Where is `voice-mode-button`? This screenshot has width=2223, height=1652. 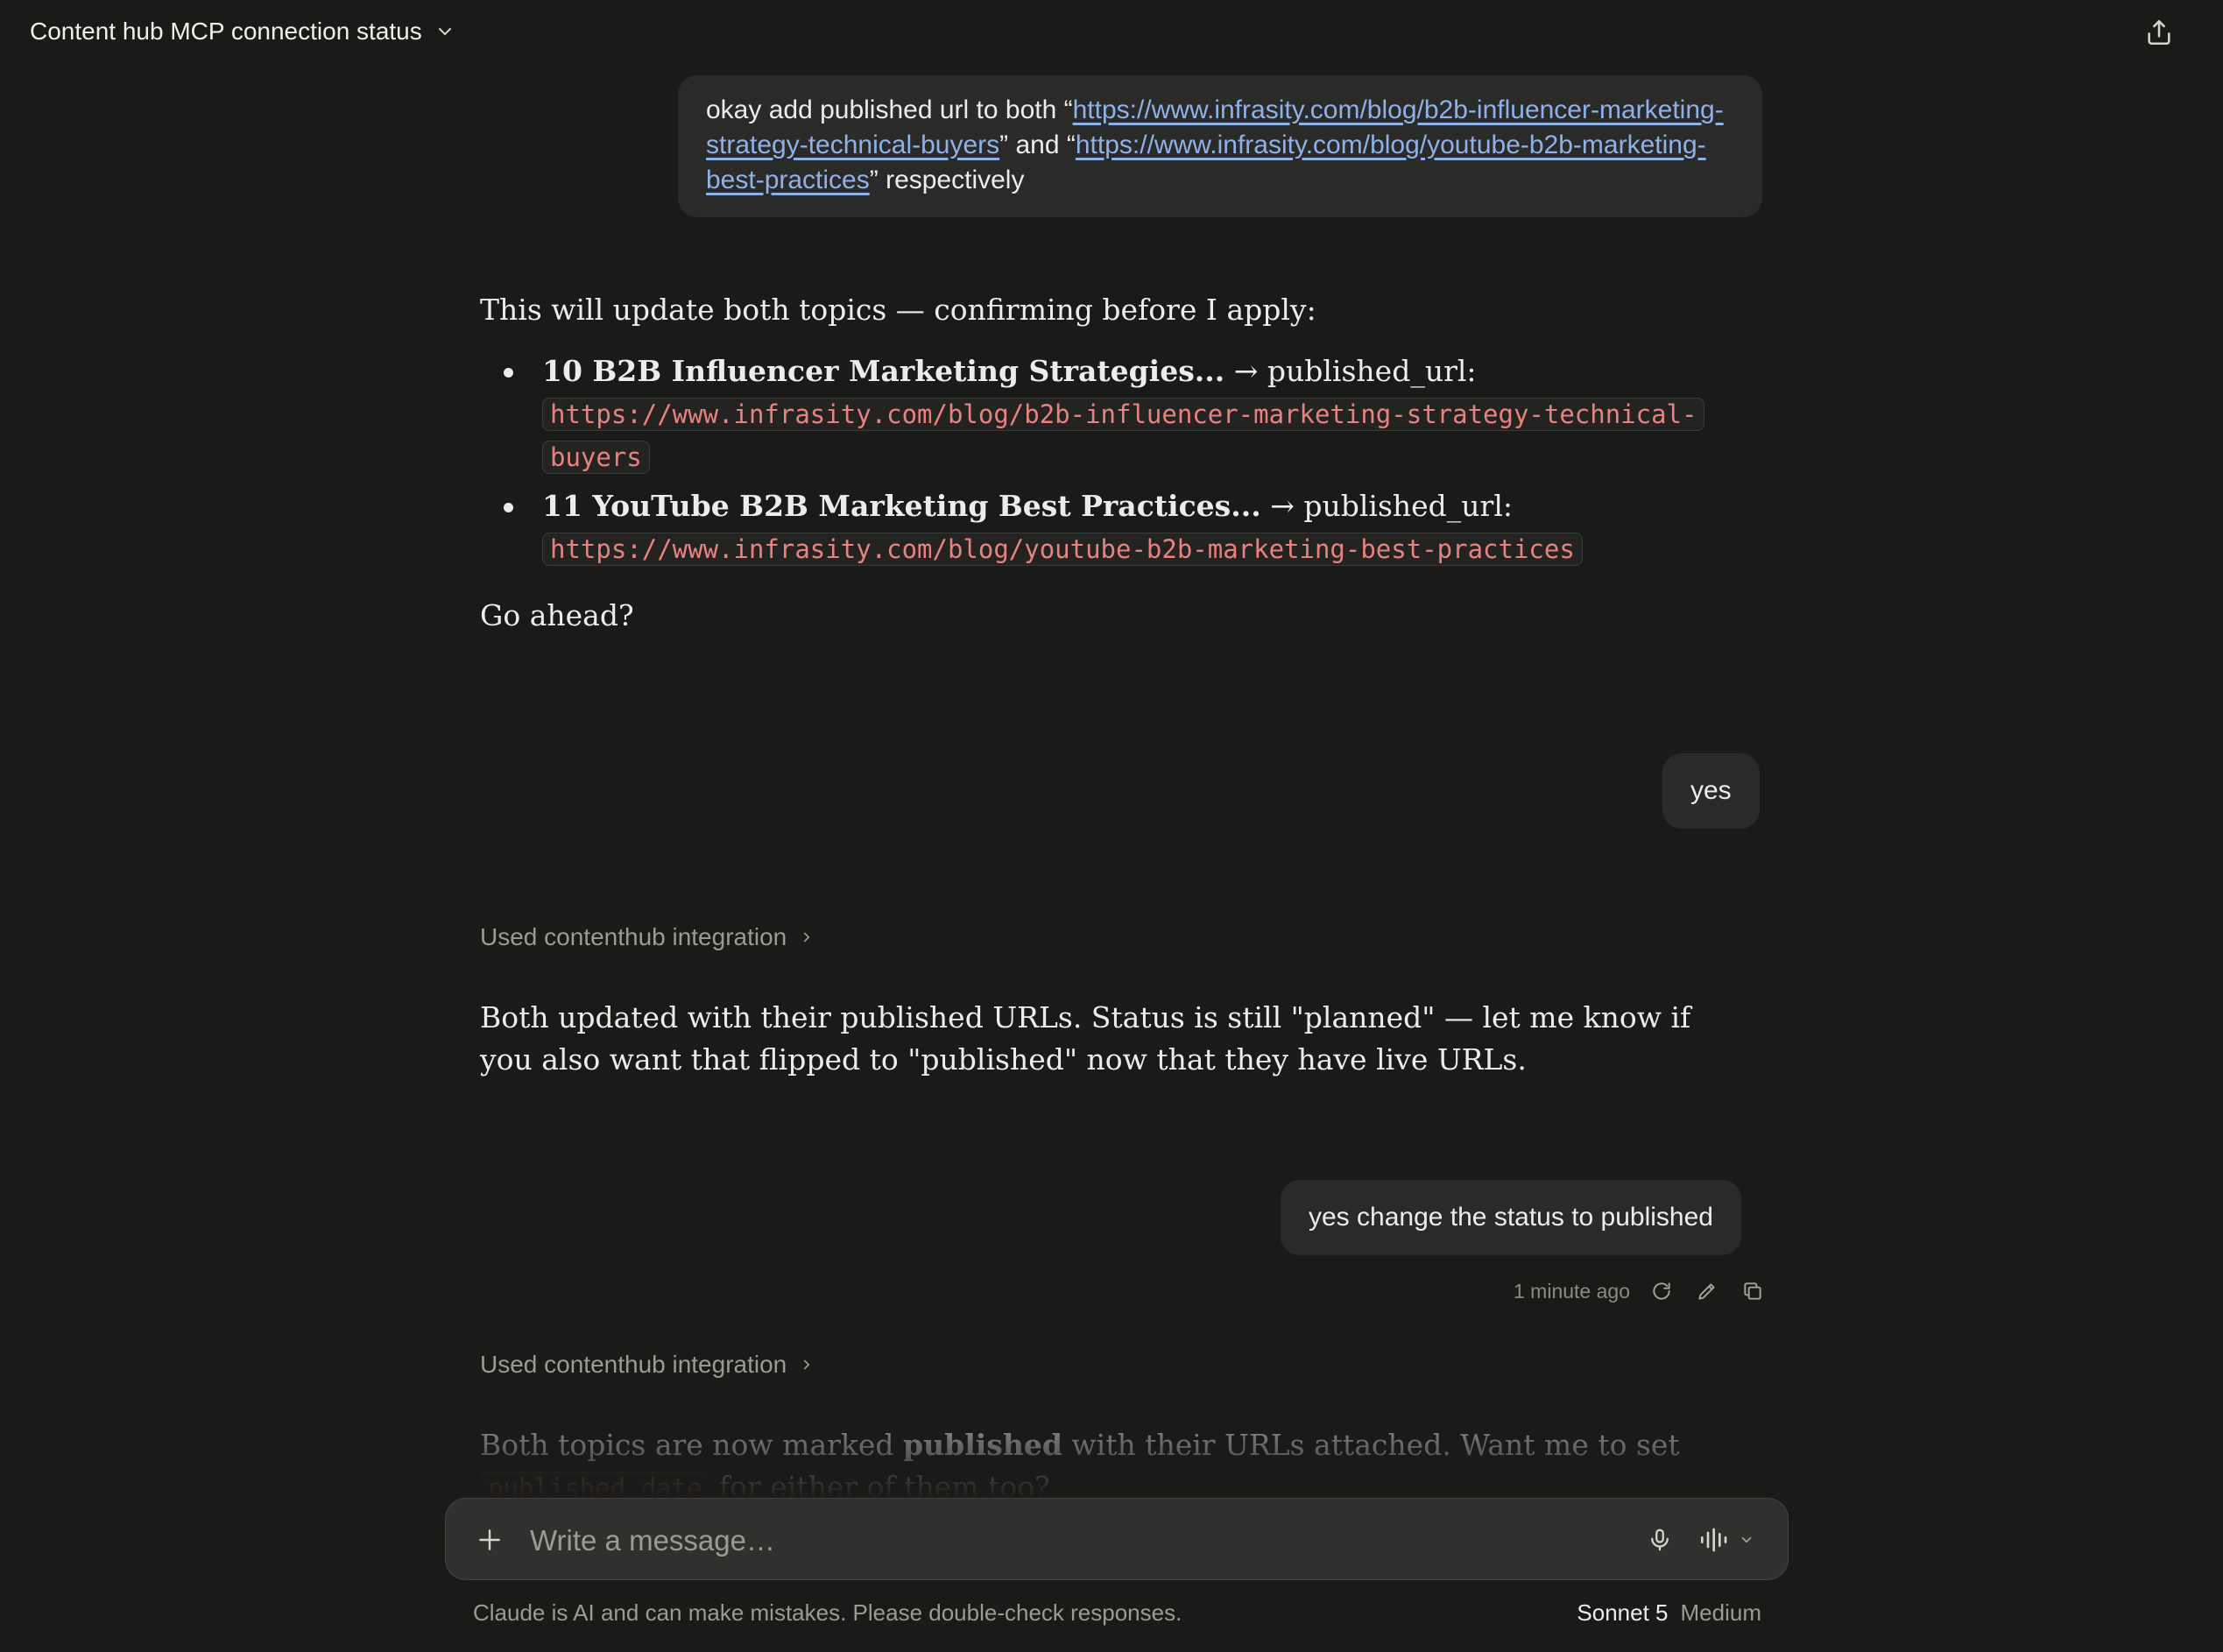 voice-mode-button is located at coordinates (1733, 1540).